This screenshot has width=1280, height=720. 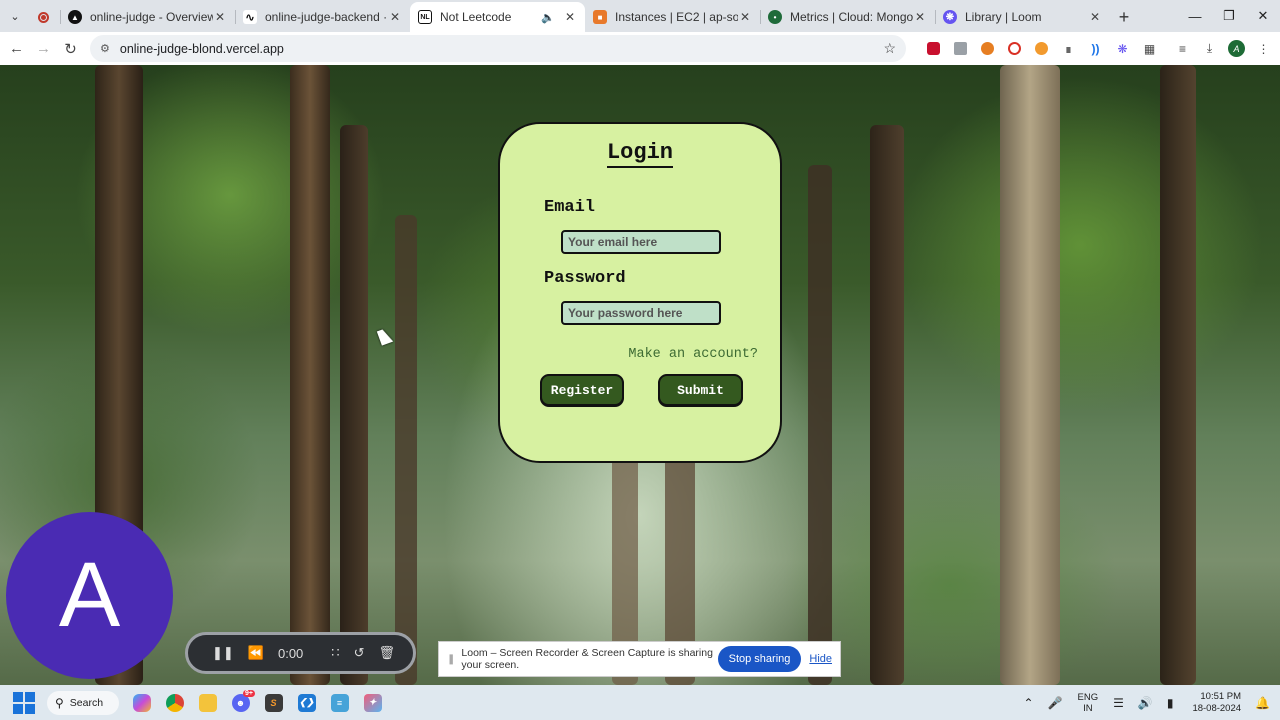 What do you see at coordinates (641, 242) in the screenshot?
I see `email-field: Your email here` at bounding box center [641, 242].